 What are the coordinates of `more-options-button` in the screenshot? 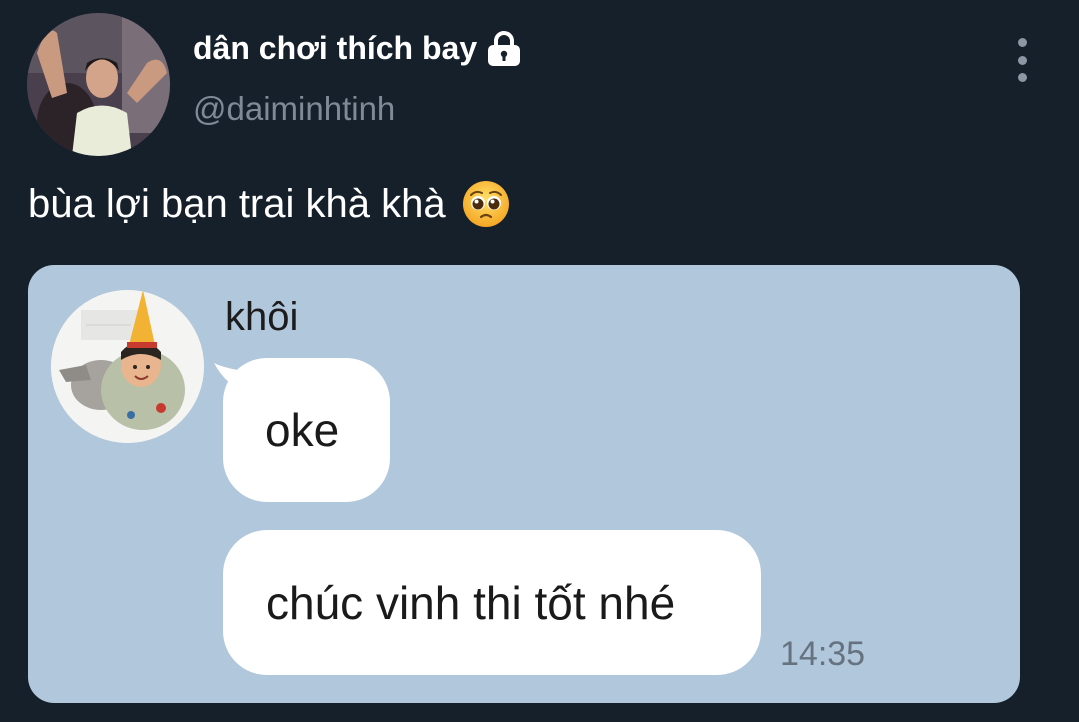 It's located at (1022, 60).